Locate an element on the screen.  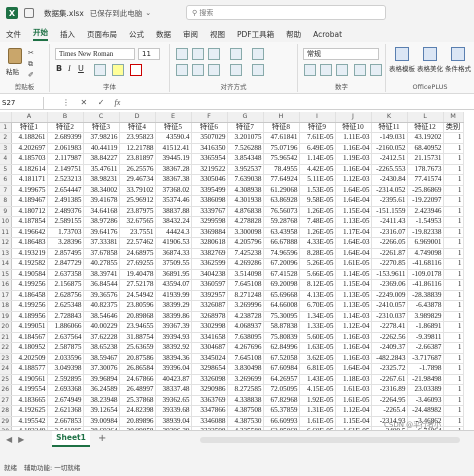
cell: 4.202509 is located at coordinates (29, 358).